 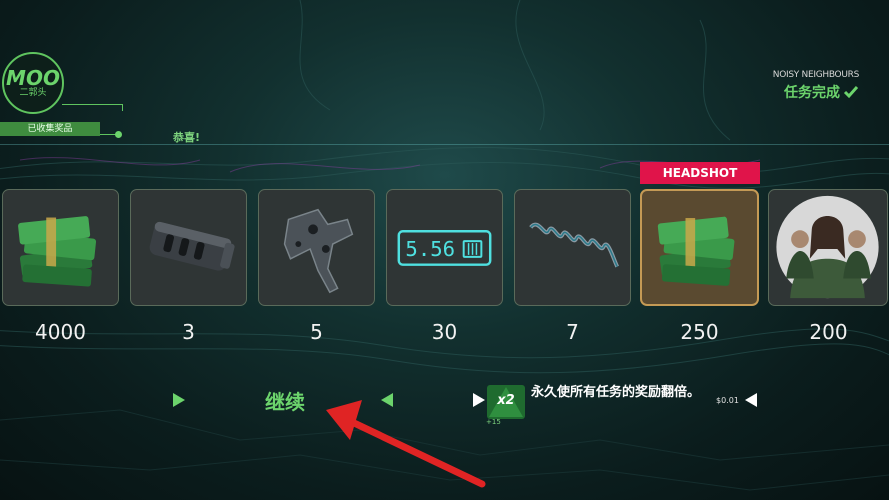 I want to click on reward-quantity: 250, so click(x=699, y=332).